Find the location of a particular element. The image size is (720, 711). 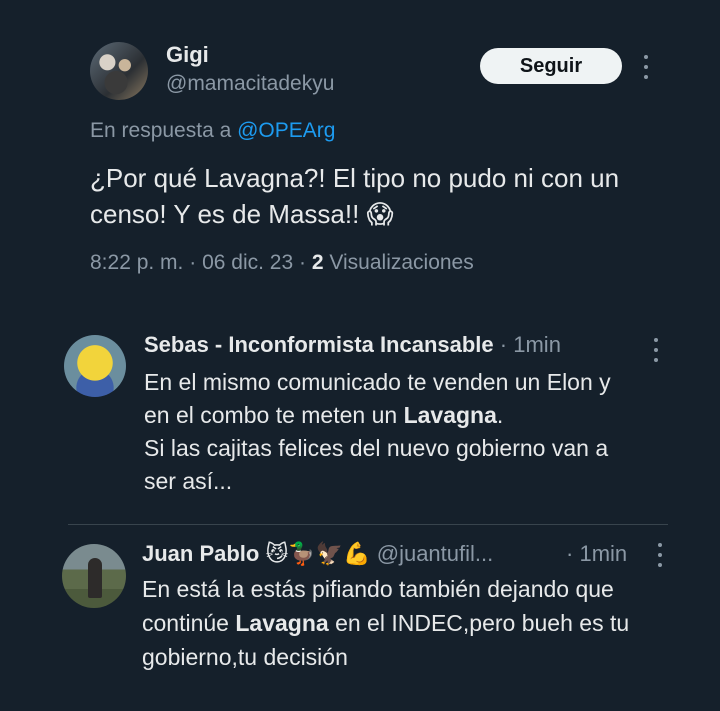

reply-context: En respuesta a @OPEArg is located at coordinates (212, 131).